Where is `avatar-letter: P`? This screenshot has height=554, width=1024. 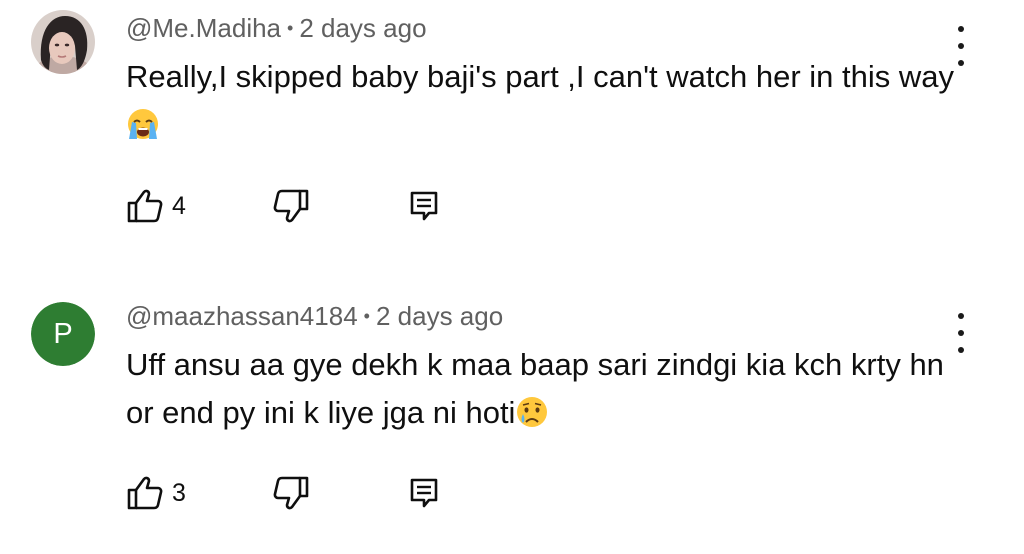
avatar-letter: P is located at coordinates (63, 333).